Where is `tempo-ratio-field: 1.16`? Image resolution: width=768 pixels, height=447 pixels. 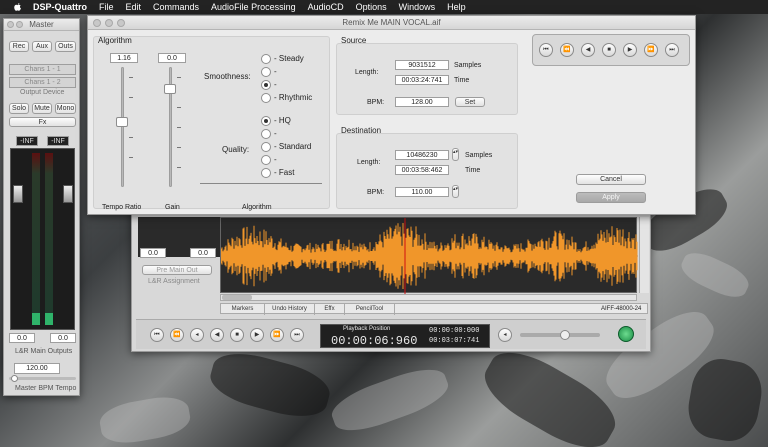
tempo-ratio-field: 1.16 is located at coordinates (124, 58).